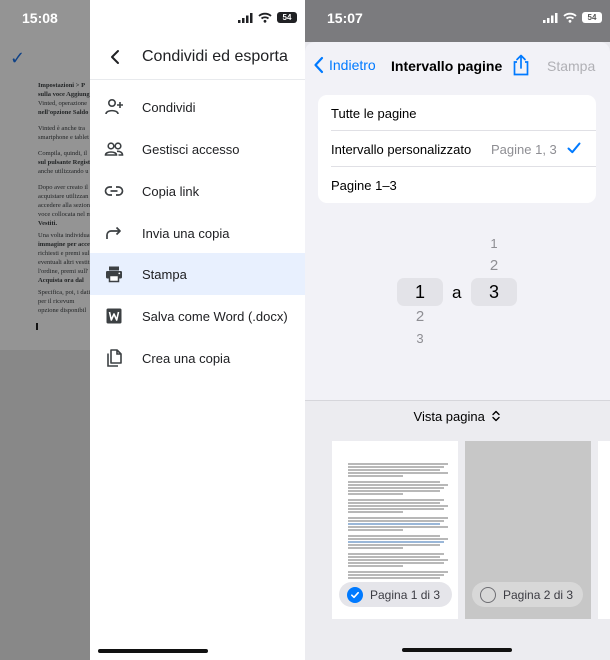  I want to click on back-button: Indietro, so click(344, 65).